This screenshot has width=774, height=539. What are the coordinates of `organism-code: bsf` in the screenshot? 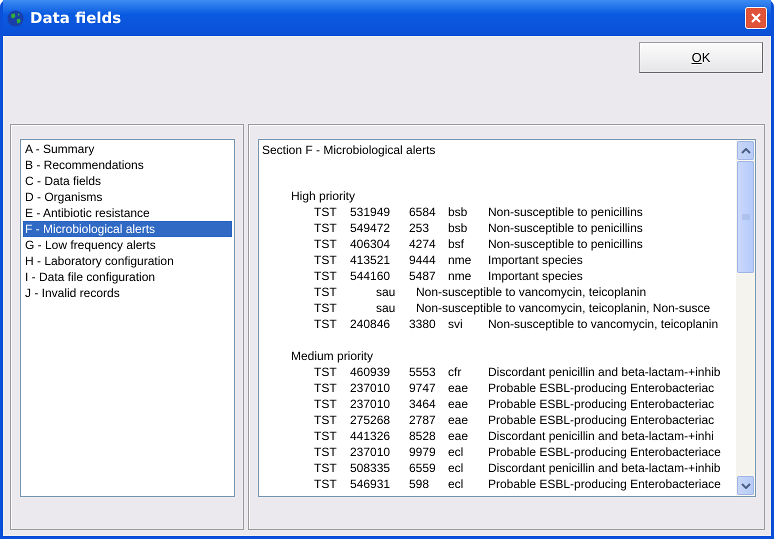 It's located at (457, 244).